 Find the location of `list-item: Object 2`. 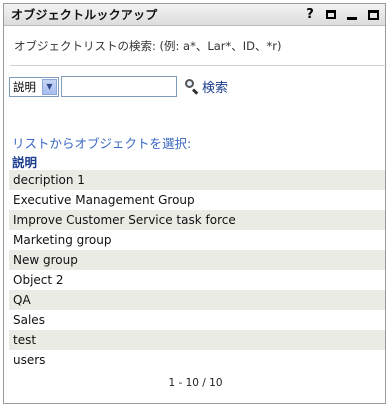

list-item: Object 2 is located at coordinates (197, 280).